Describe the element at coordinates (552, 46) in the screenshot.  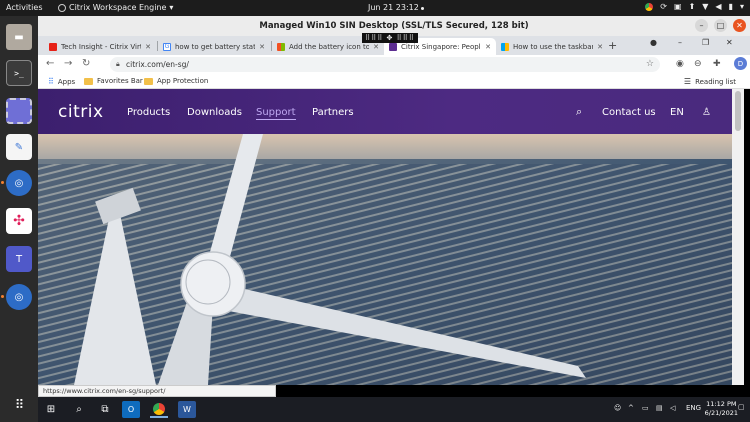
I see `tab-5: How to use the taskbar in ✕` at that location.